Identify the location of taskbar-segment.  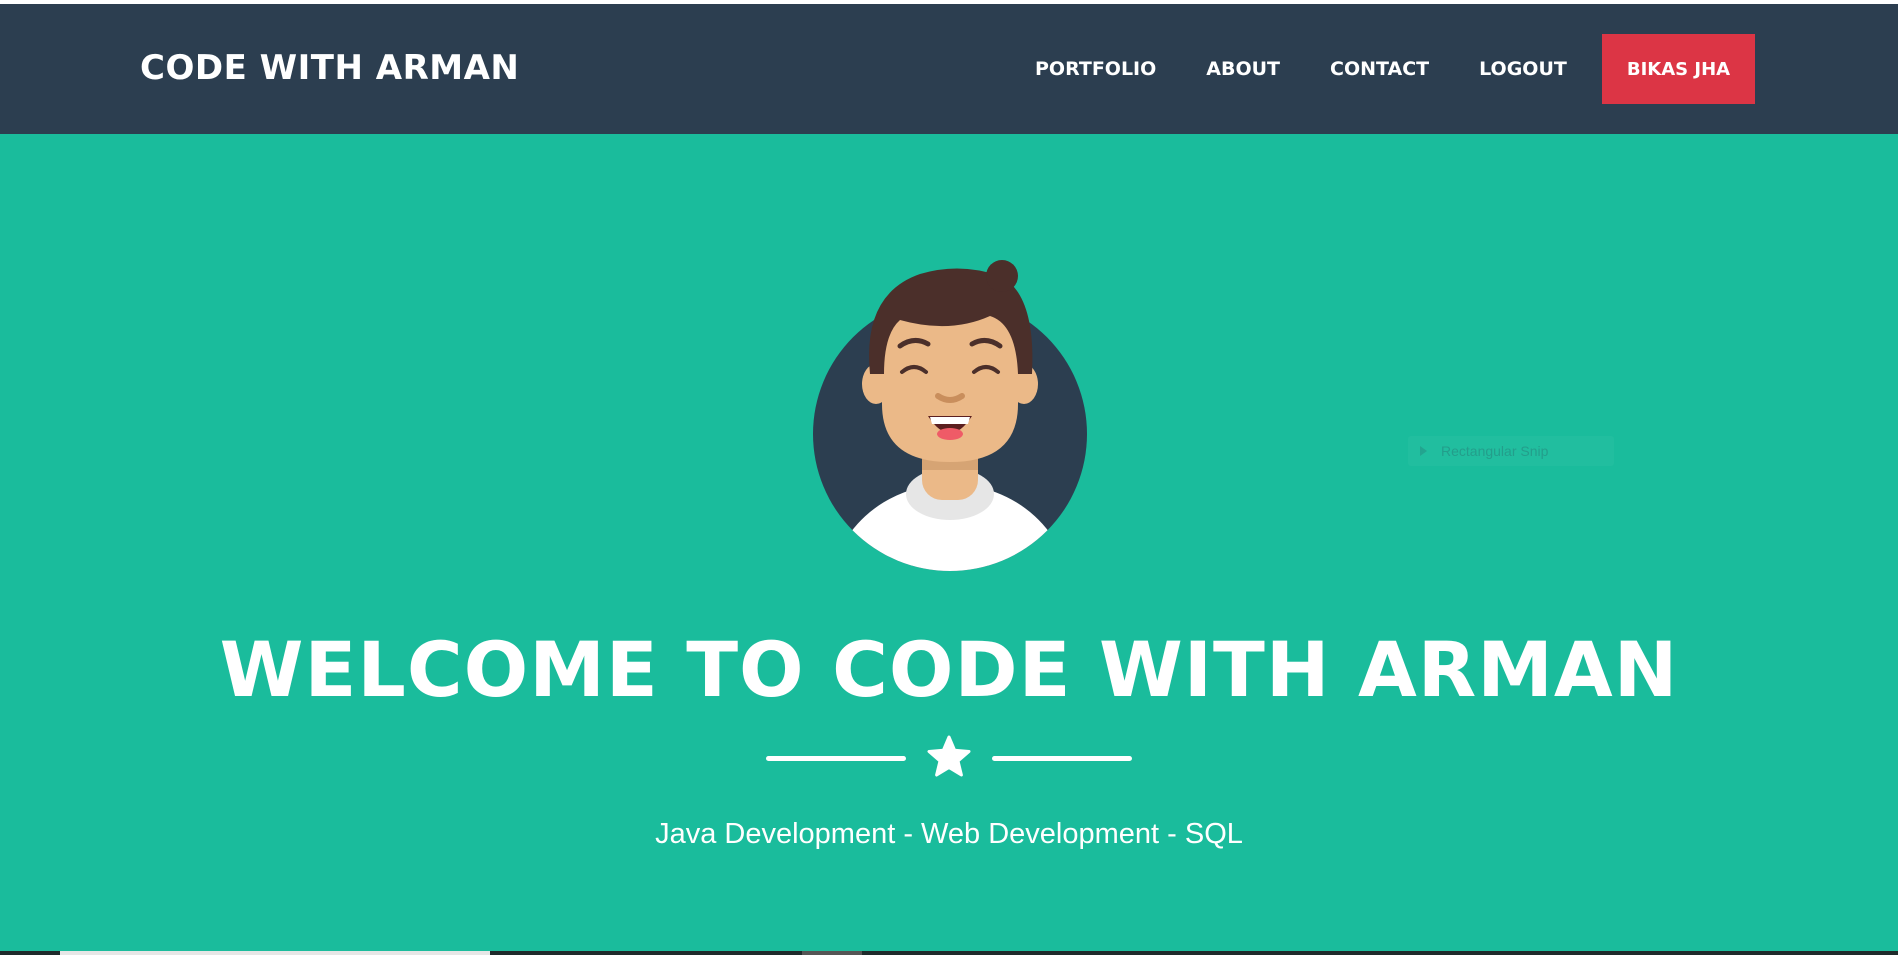
(275, 953).